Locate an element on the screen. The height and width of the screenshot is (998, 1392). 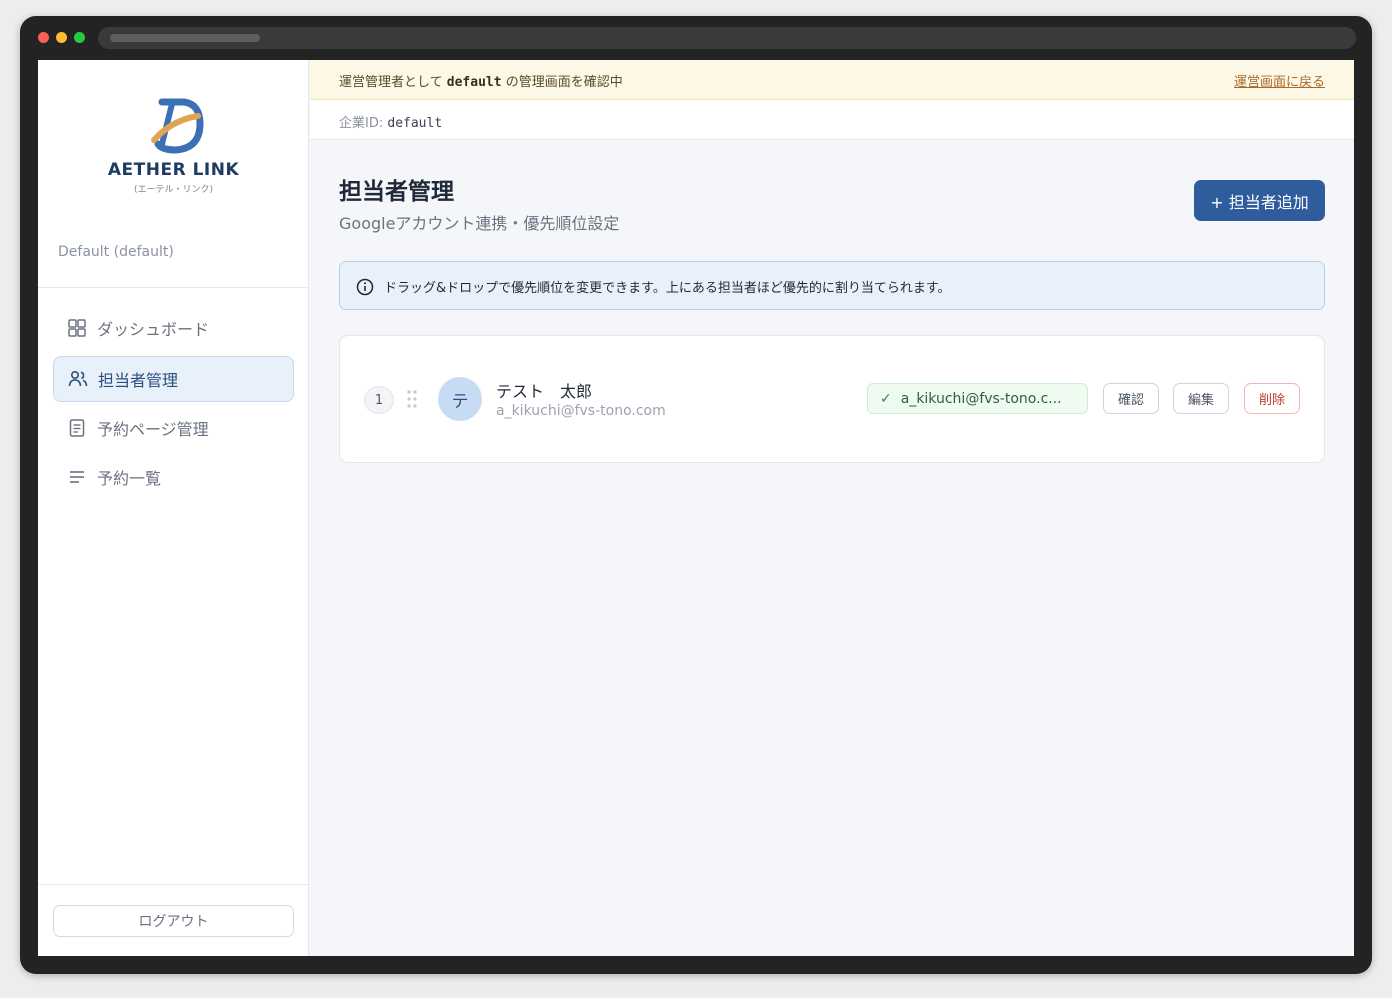
brand-name: AETHER LINK is located at coordinates (173, 170).